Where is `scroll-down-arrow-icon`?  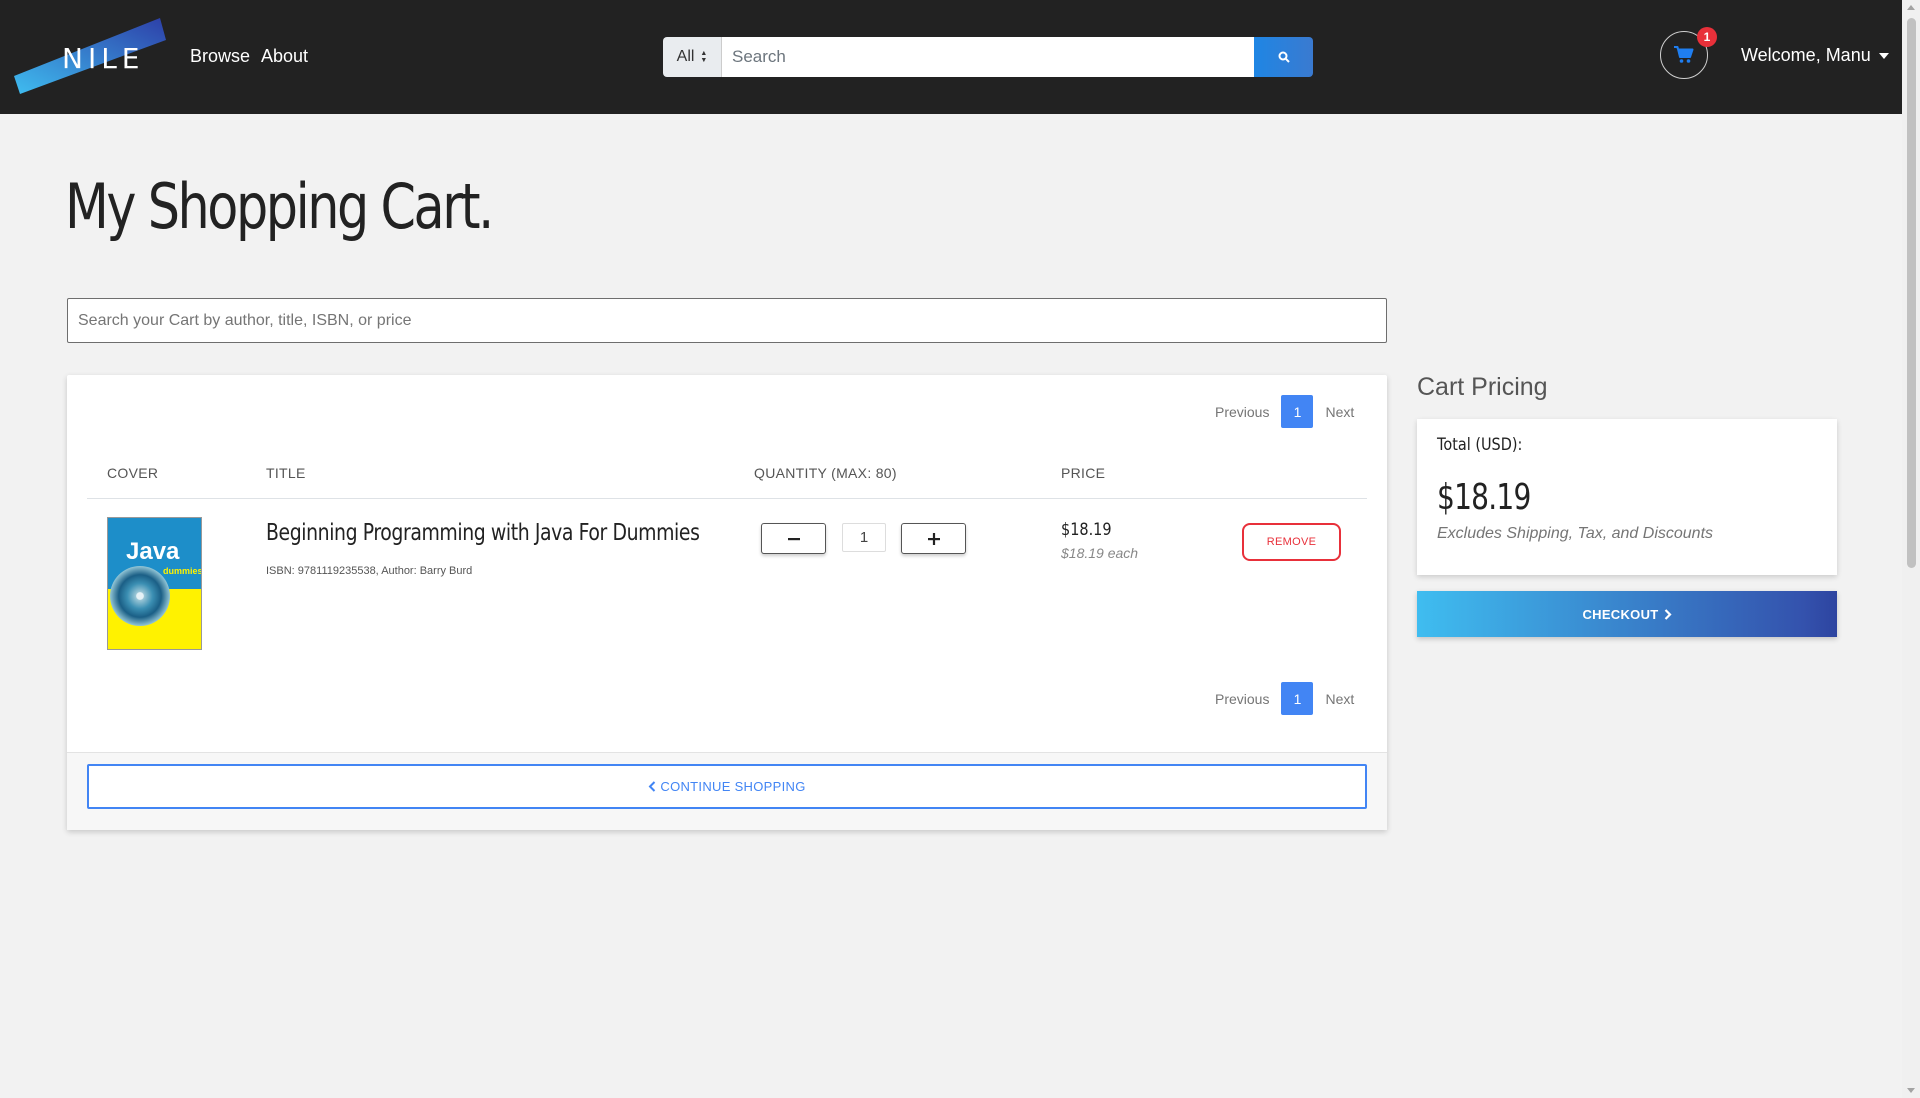 scroll-down-arrow-icon is located at coordinates (1911, 1090).